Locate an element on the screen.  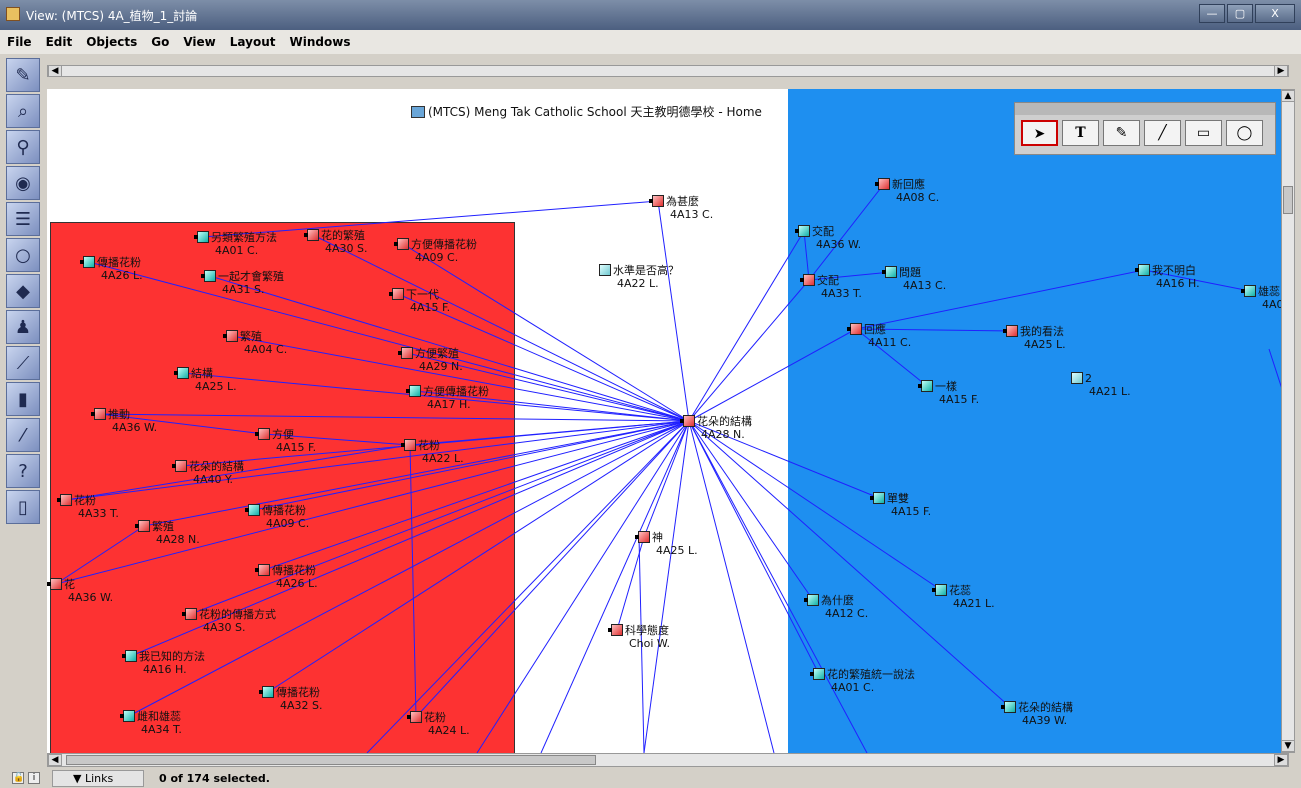
note-node: 科學態度 Choi W. is located at coordinates (639, 637).